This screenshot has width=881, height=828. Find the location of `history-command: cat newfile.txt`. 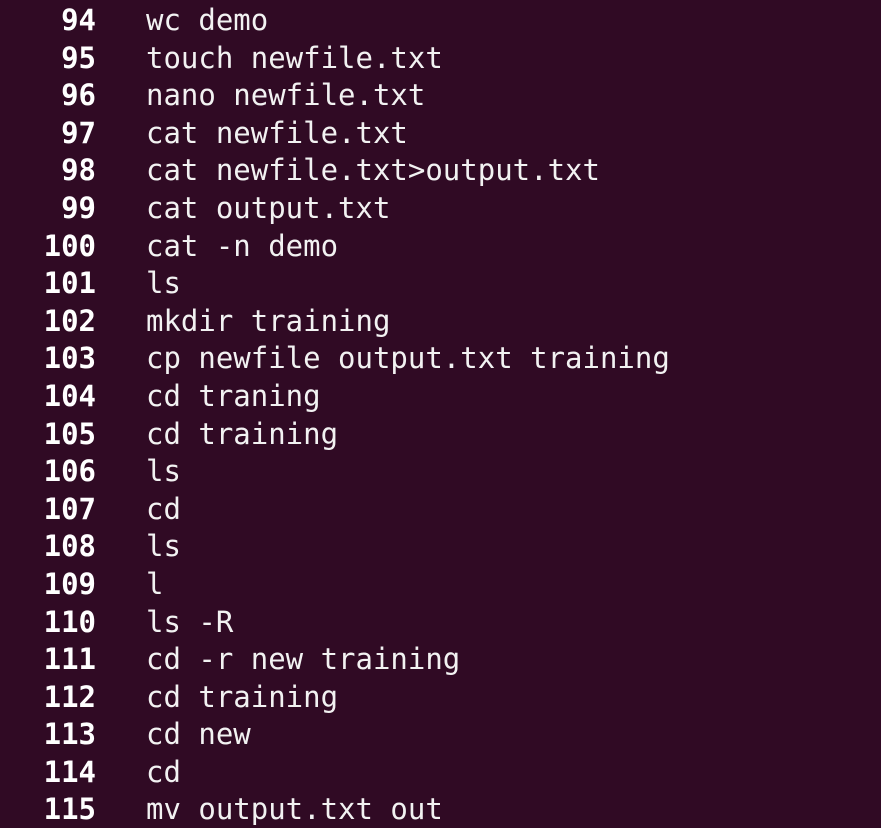

history-command: cat newfile.txt is located at coordinates (277, 132).